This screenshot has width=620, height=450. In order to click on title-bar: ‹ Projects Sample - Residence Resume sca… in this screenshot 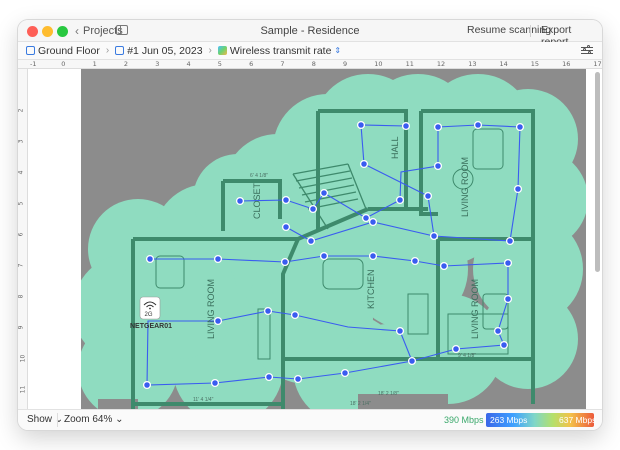, I will do `click(310, 34)`.